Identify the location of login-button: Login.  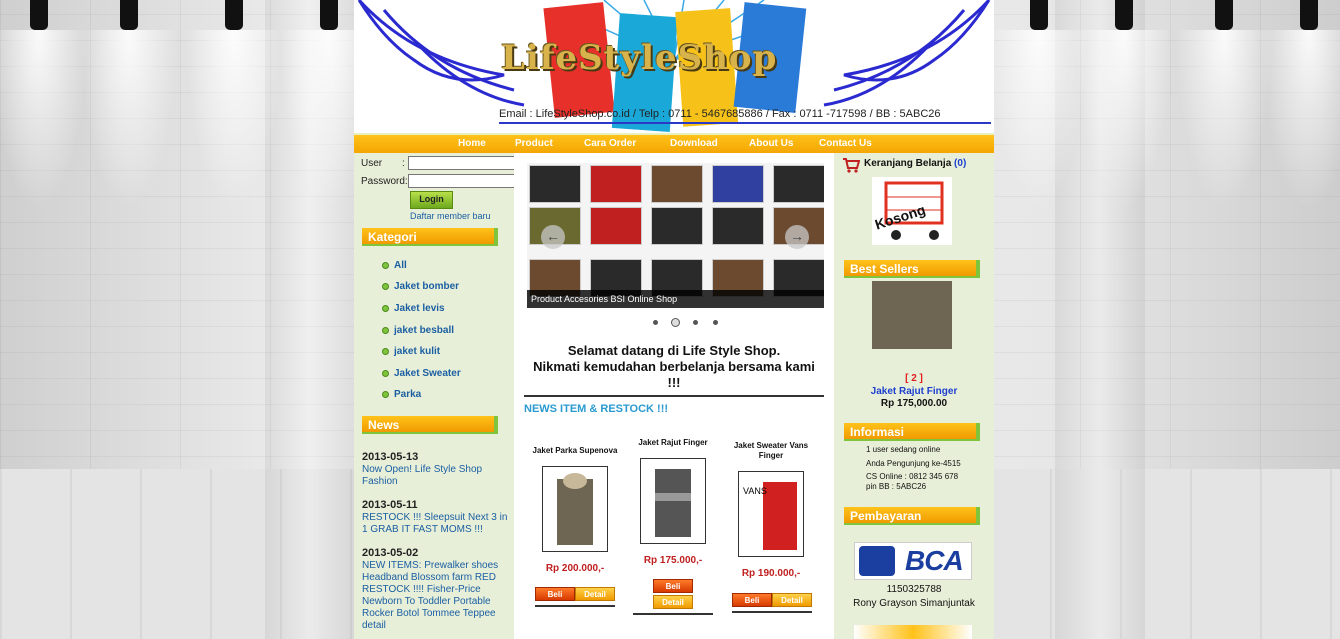
(431, 200).